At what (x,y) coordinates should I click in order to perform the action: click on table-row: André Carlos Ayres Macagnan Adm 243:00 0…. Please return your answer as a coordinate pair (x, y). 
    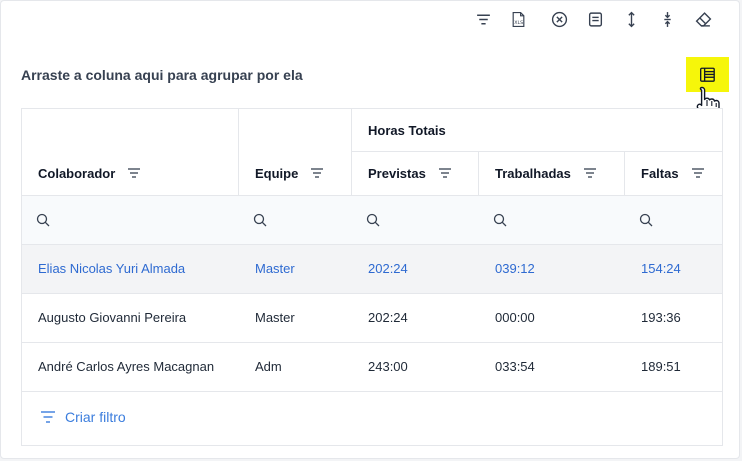
    Looking at the image, I should click on (372, 366).